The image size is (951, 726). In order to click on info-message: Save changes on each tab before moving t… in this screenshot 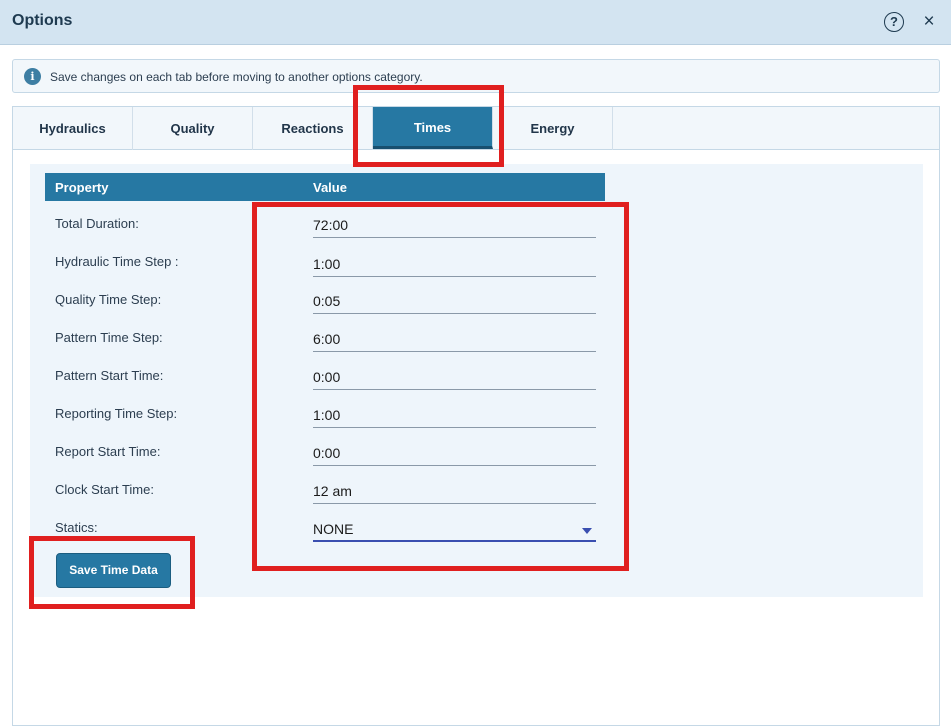, I will do `click(236, 77)`.